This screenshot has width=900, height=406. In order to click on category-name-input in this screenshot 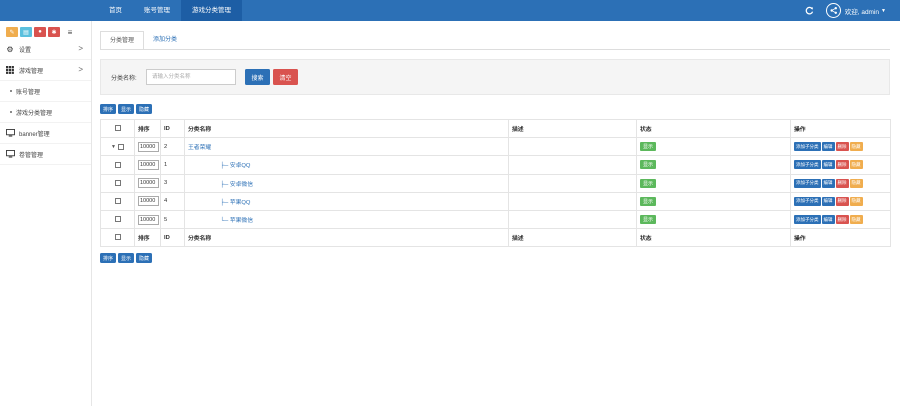, I will do `click(191, 77)`.